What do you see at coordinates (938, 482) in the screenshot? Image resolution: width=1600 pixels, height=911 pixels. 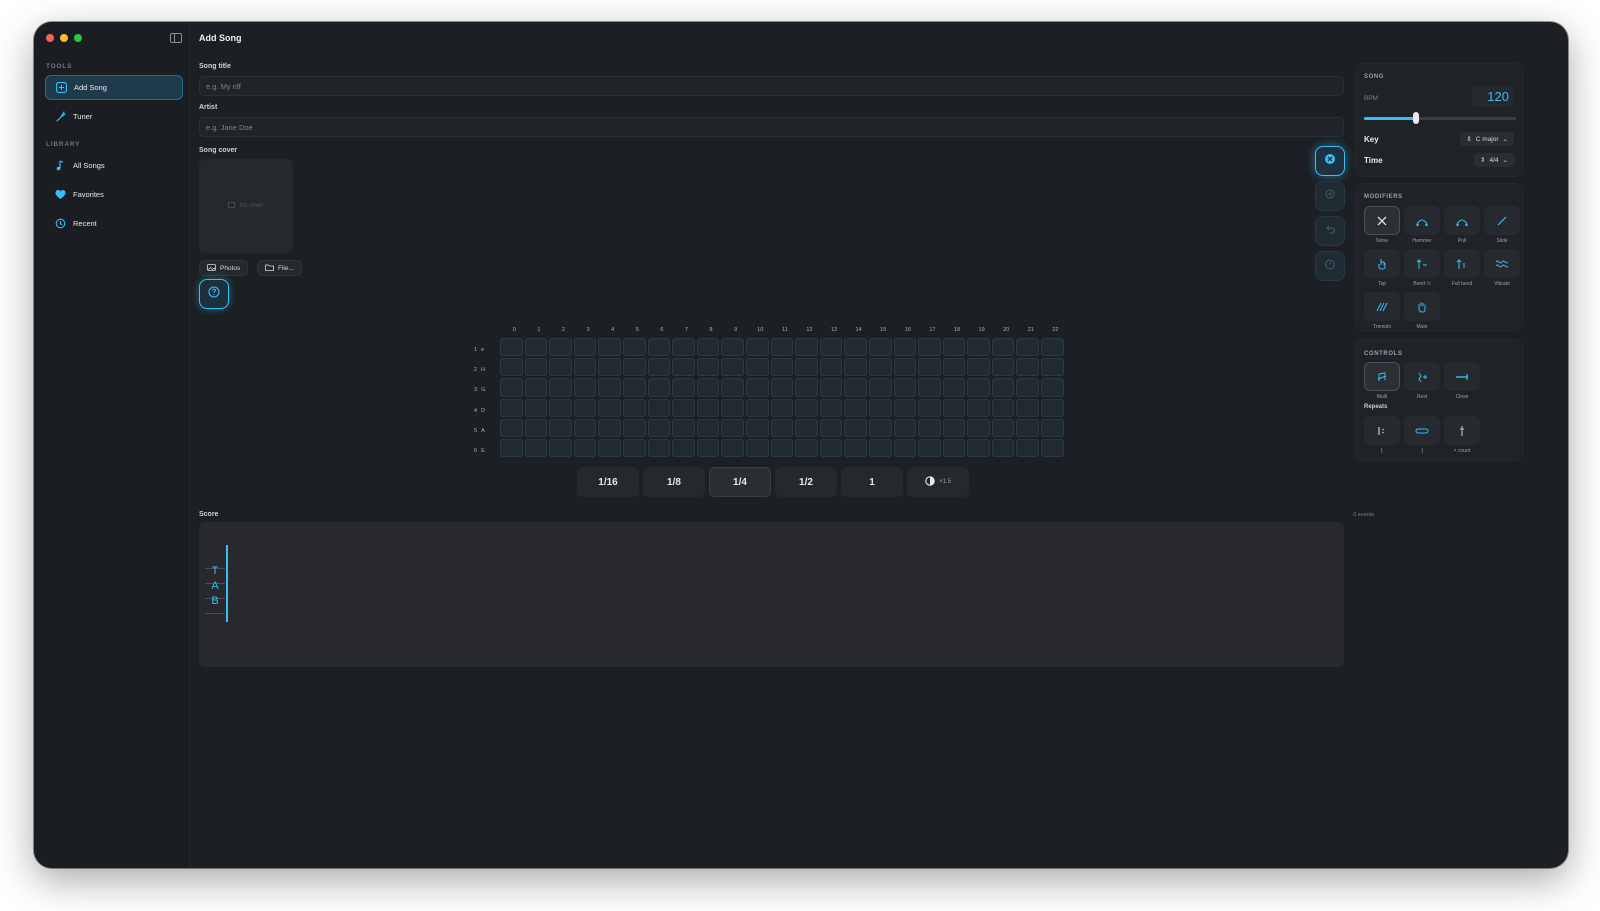 I see `dotted-toggle-button: ×1.5` at bounding box center [938, 482].